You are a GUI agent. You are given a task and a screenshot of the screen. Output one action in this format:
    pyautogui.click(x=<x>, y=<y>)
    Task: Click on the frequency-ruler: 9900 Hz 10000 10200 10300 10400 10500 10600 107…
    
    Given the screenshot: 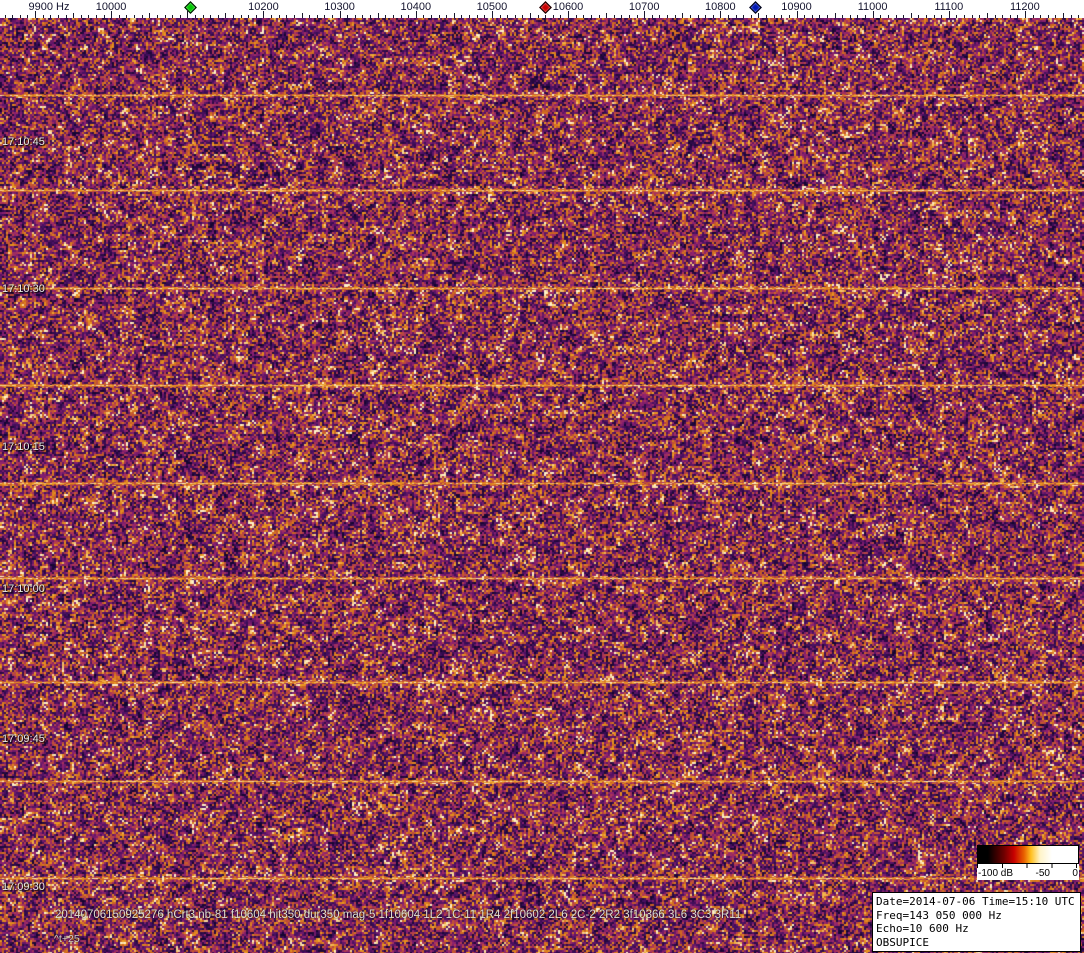 What is the action you would take?
    pyautogui.click(x=542, y=9)
    